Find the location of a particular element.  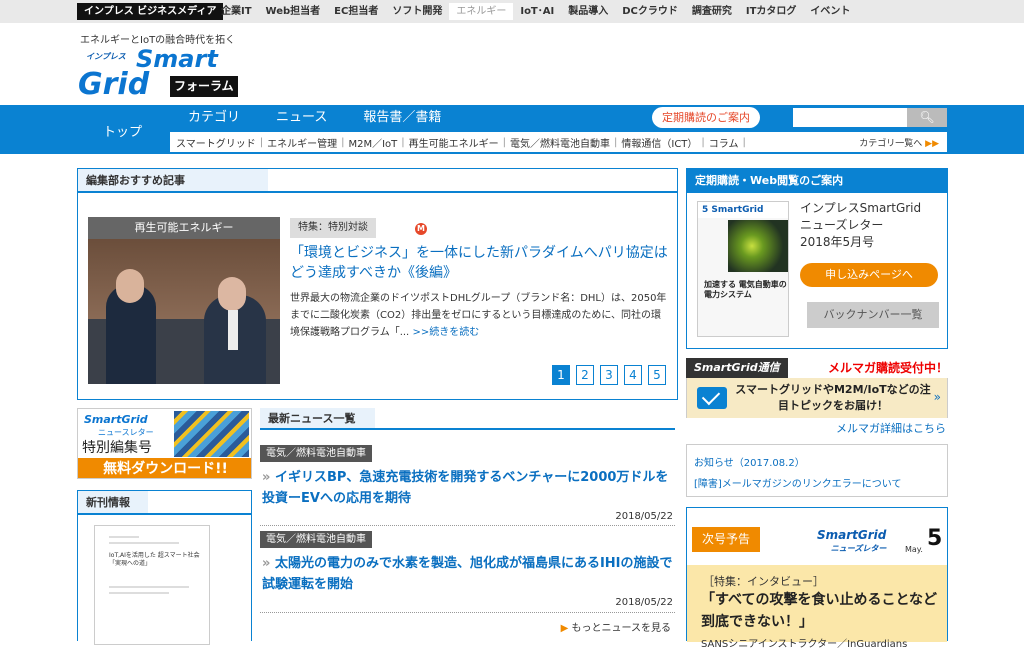

newsletter-title: インプレスSmartGrid ニューズレター 2018年5月号 is located at coordinates (861, 225).